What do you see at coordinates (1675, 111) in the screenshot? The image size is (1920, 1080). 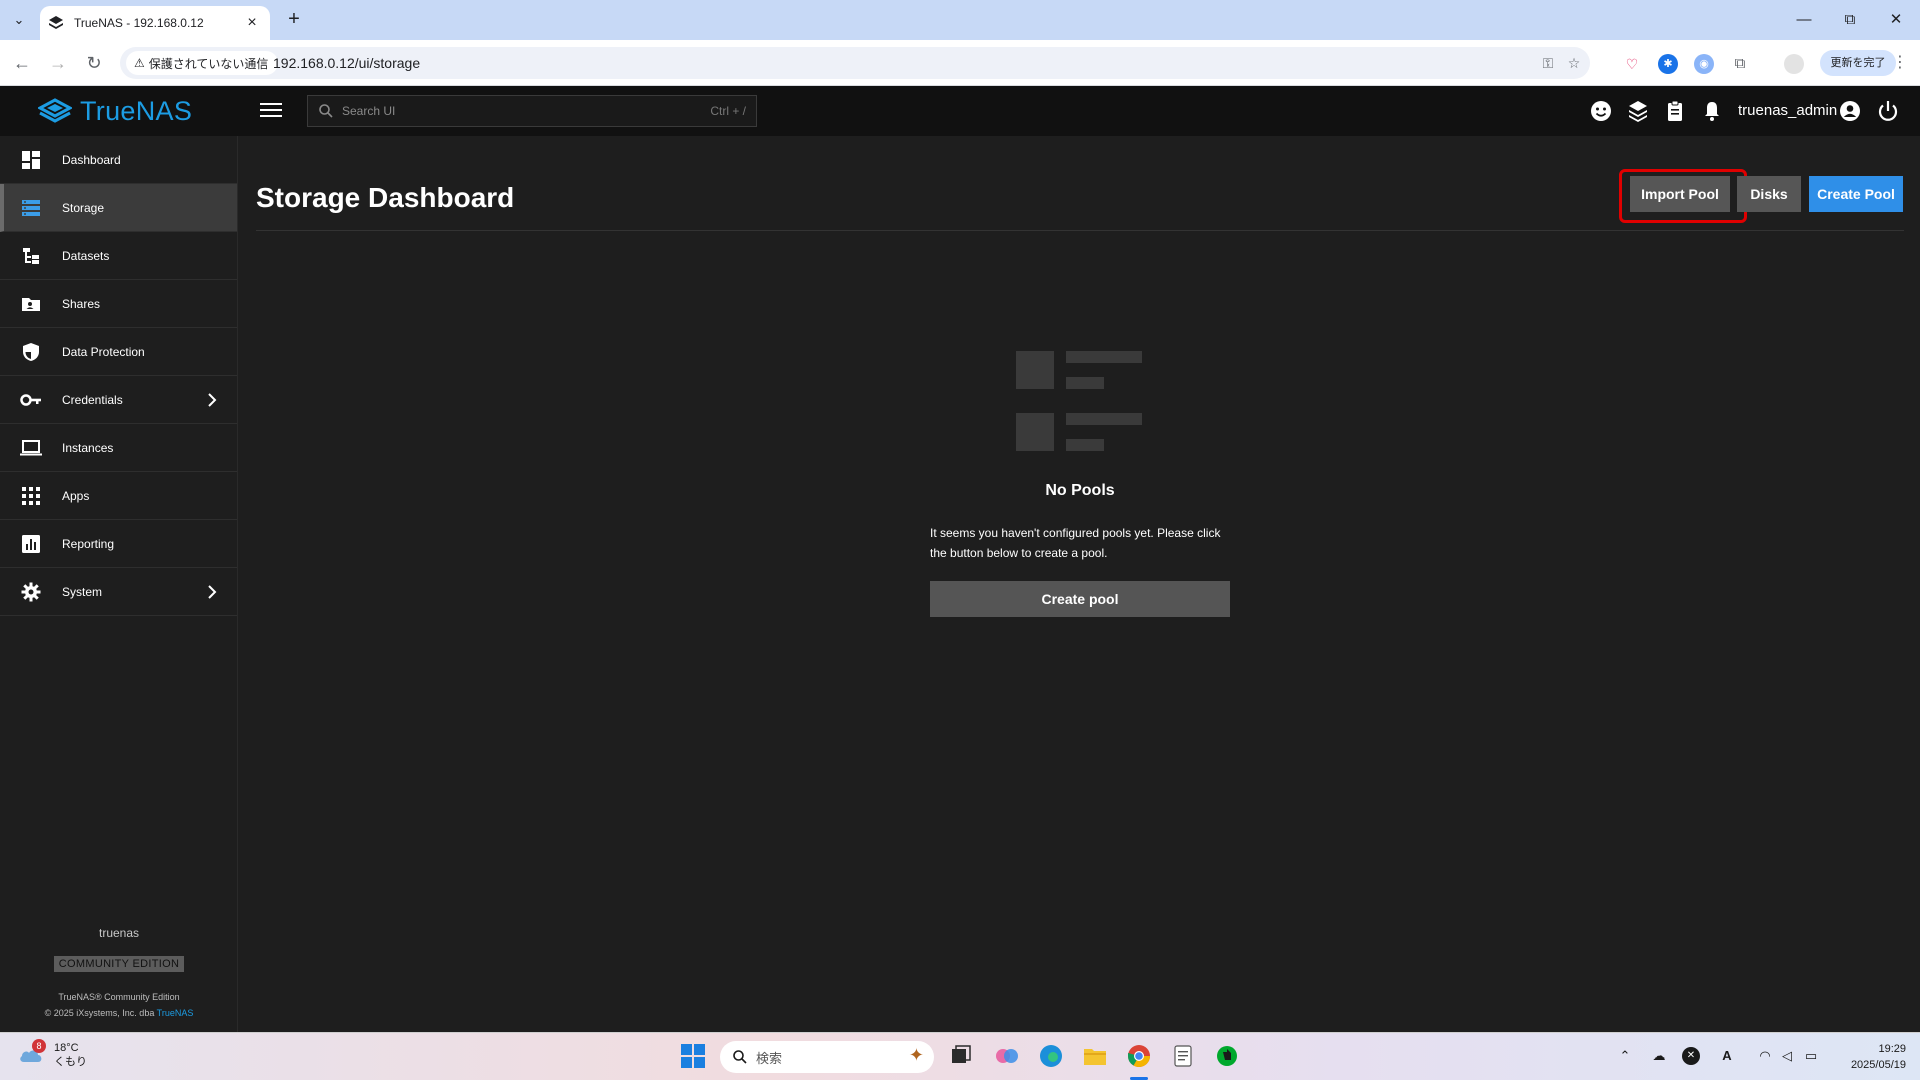 I see `jobs-clipboard-icon` at bounding box center [1675, 111].